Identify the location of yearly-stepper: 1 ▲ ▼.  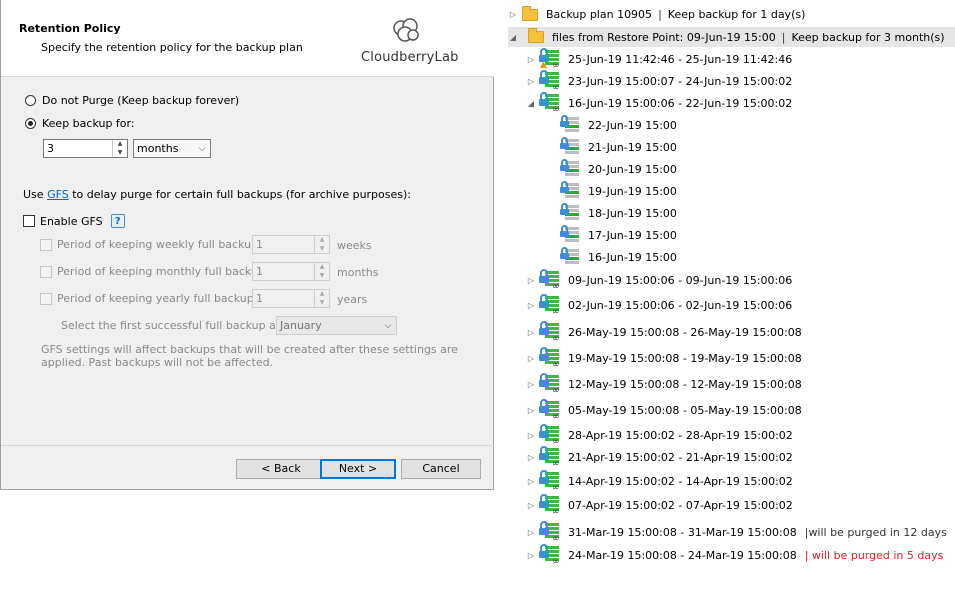
(291, 298).